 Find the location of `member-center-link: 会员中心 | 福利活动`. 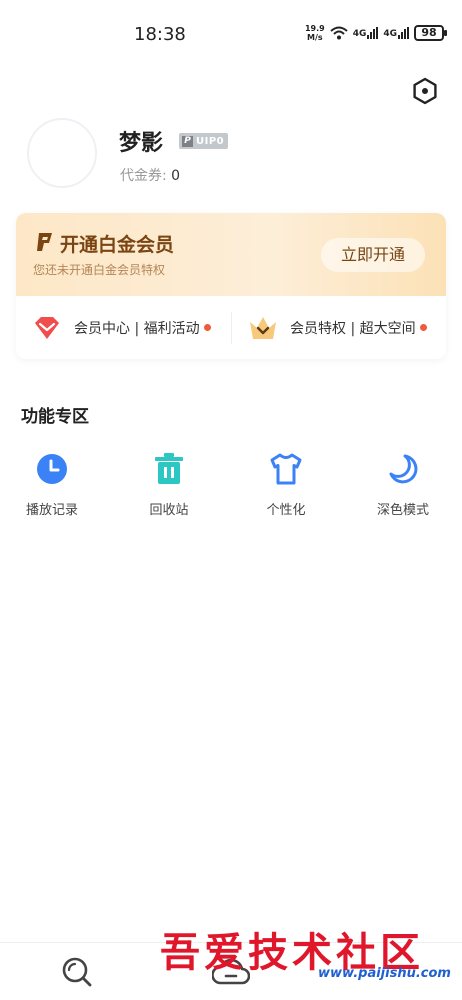

member-center-link: 会员中心 | 福利活动 is located at coordinates (121, 327).